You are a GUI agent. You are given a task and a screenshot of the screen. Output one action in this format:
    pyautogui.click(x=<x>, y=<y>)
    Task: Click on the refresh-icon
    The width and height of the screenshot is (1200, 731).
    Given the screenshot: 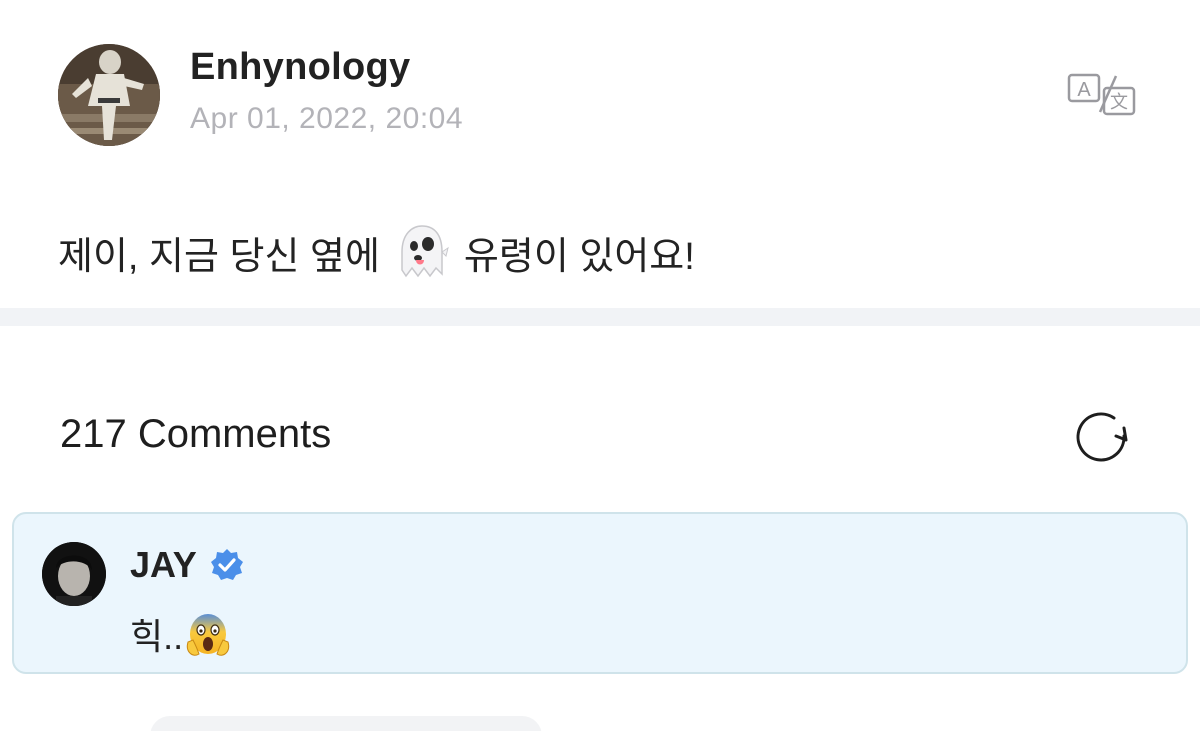 What is the action you would take?
    pyautogui.click(x=1102, y=437)
    